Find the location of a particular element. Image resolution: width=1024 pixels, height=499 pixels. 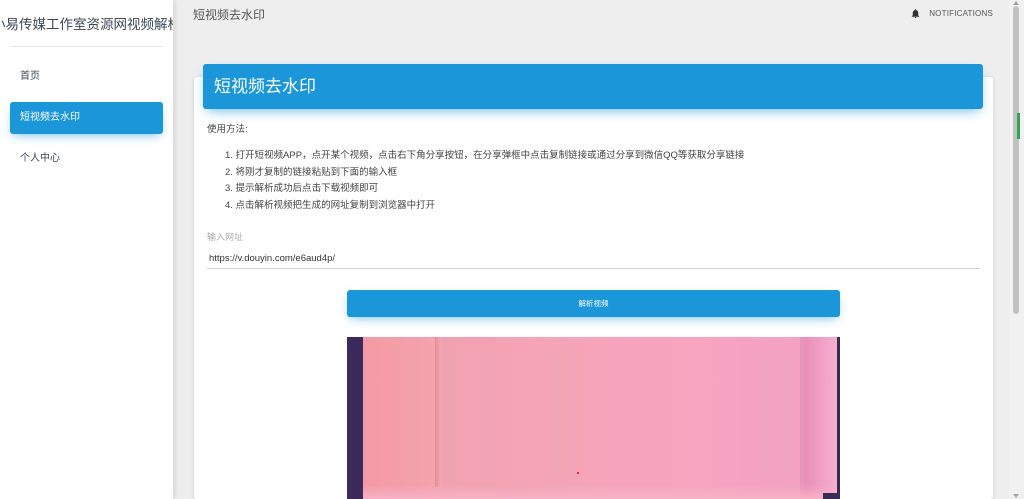

usage-step: 2. 将刚才复制的链接粘贴到下面的输入框 is located at coordinates (311, 172).